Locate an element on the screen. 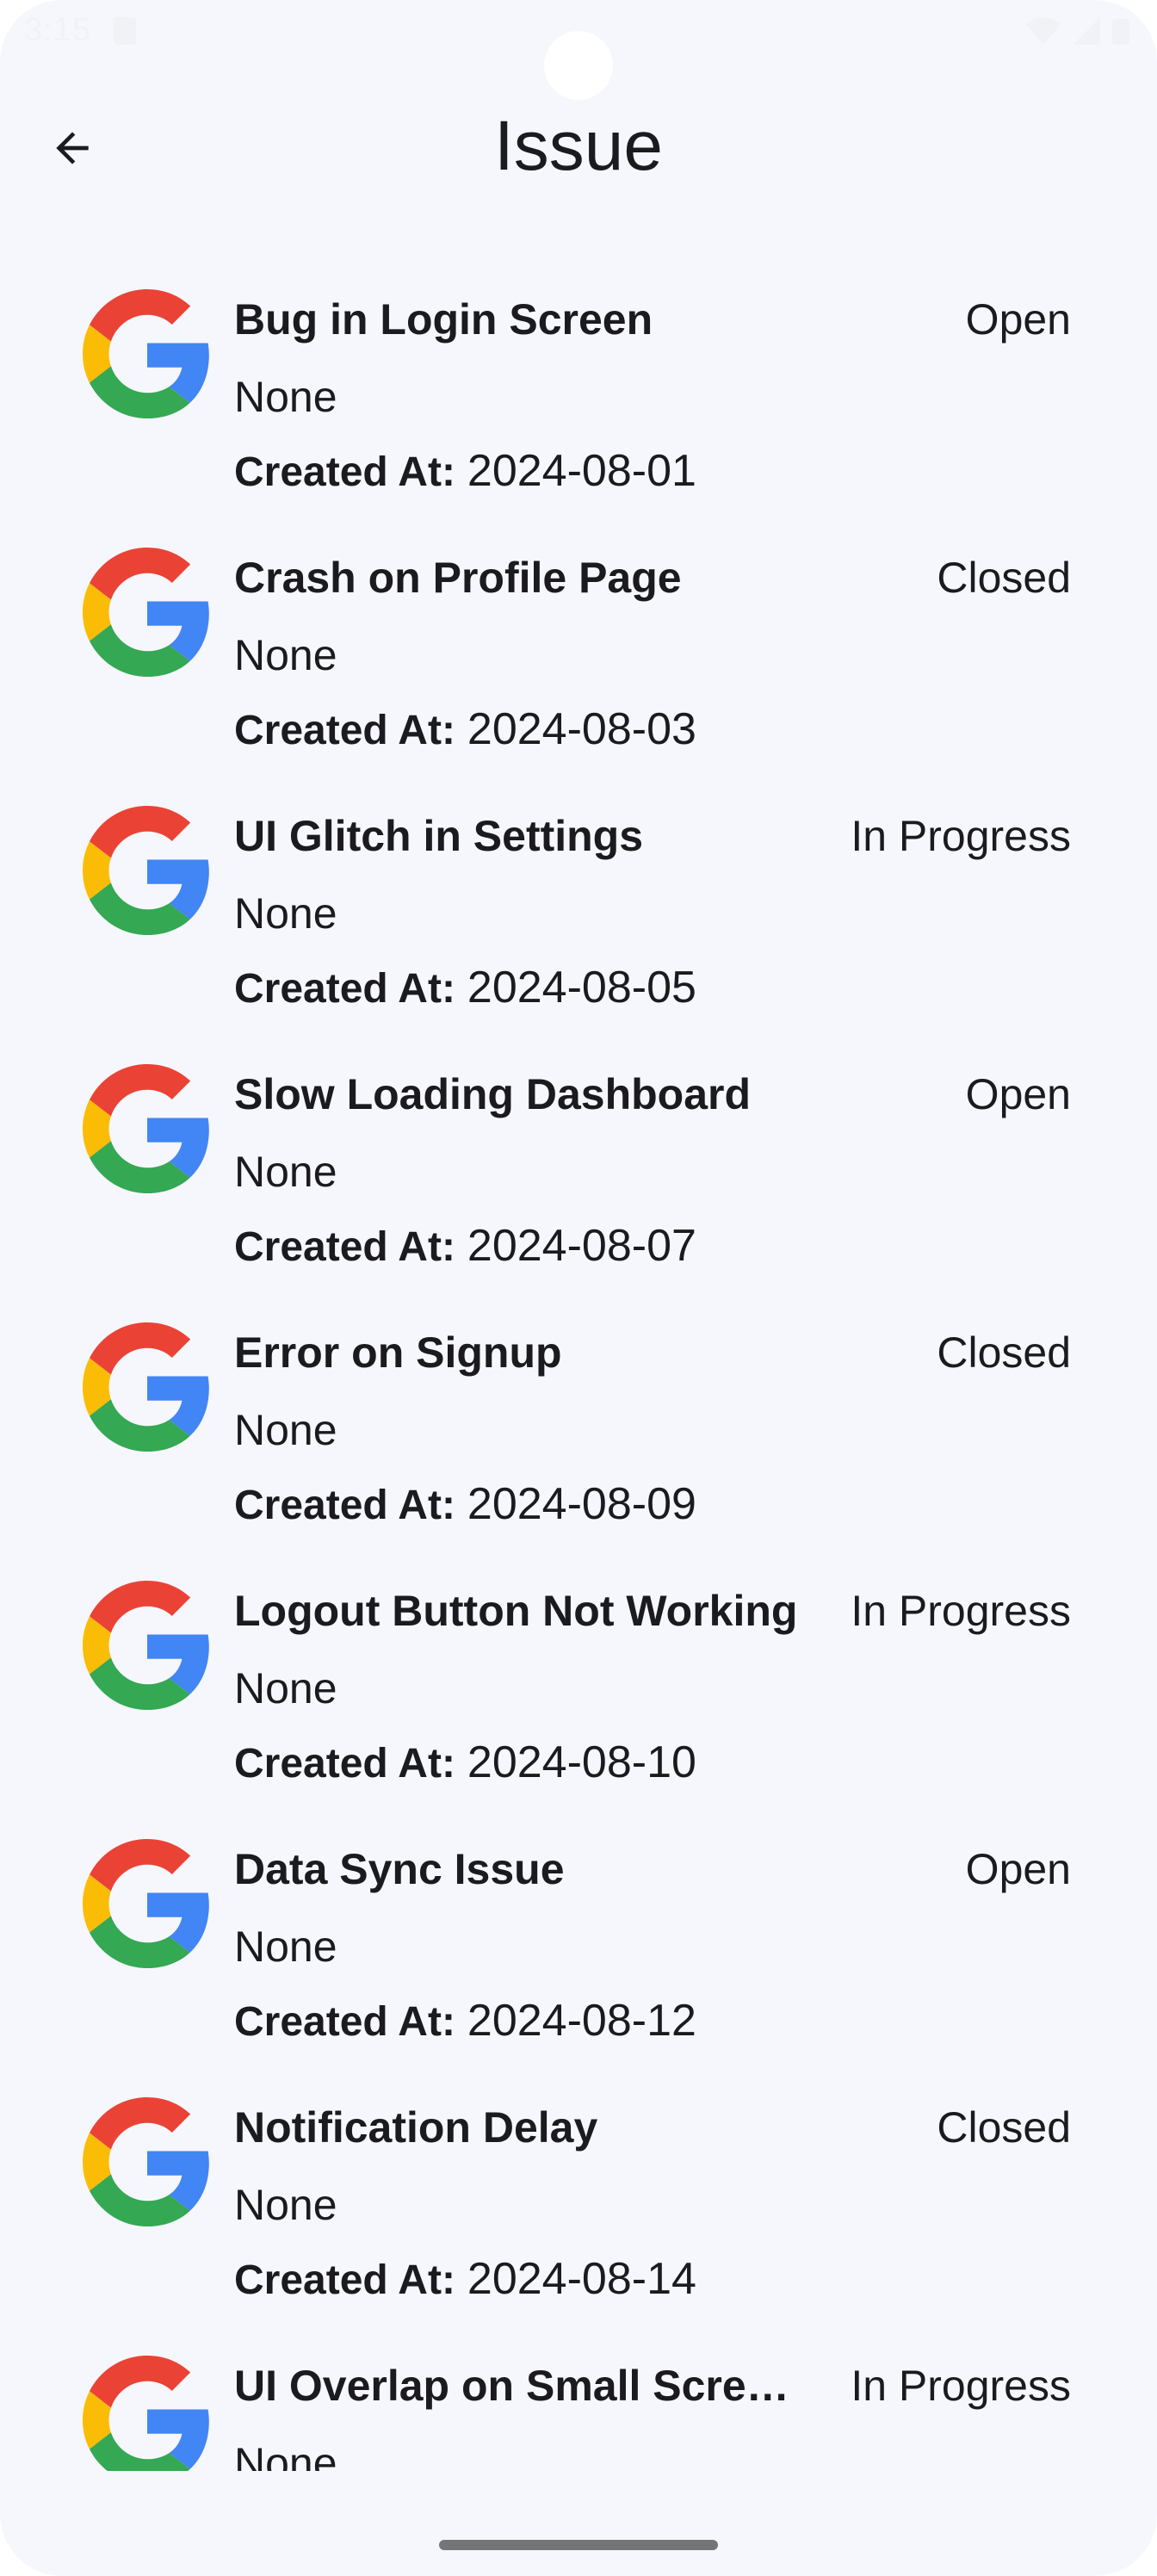 This screenshot has height=2576, width=1157. issue-title: Bug in Login Screen is located at coordinates (444, 320).